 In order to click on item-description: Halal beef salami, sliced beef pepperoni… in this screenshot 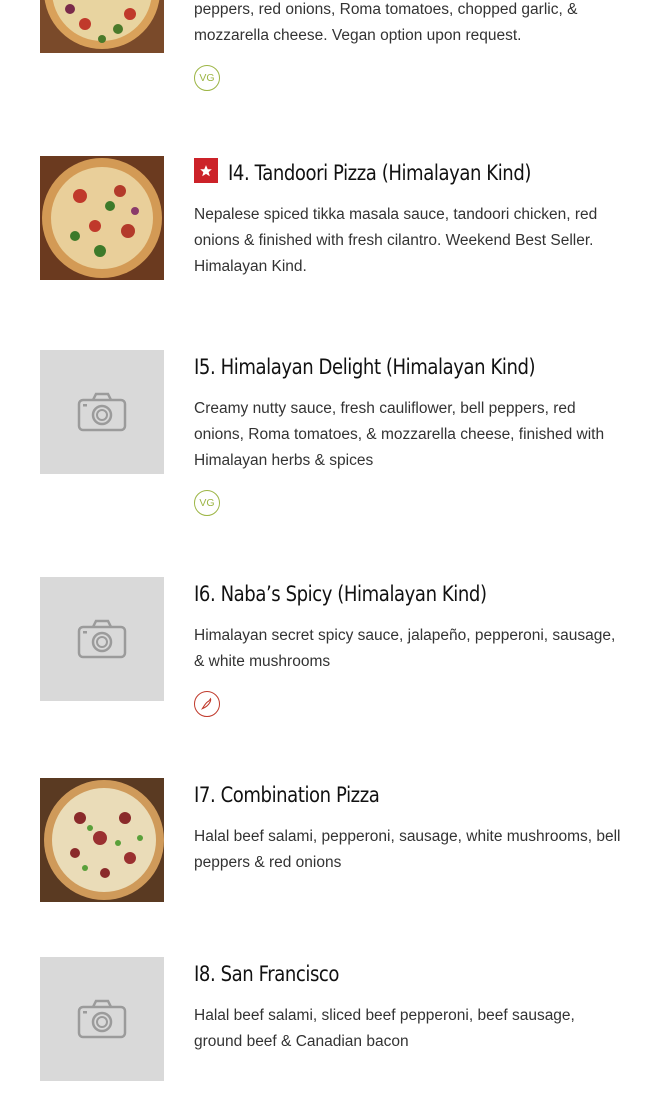, I will do `click(384, 1028)`.